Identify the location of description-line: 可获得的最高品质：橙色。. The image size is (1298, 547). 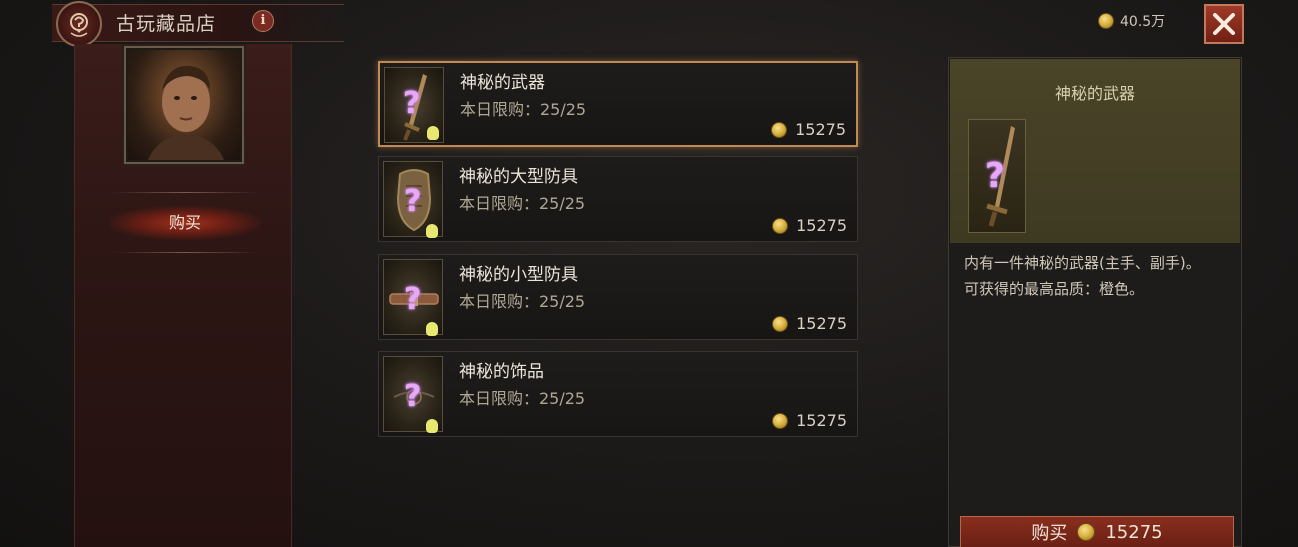
(1054, 289).